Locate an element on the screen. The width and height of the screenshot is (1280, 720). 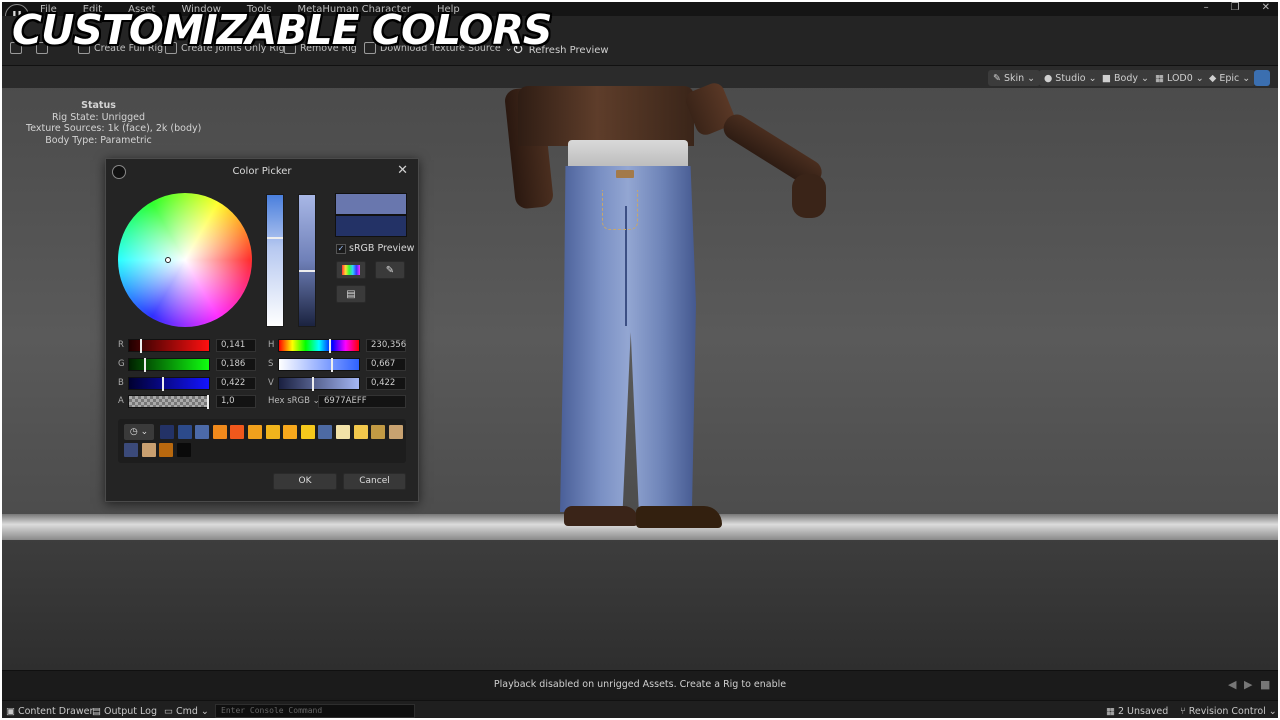
color-wheel-selector is located at coordinates (168, 260).